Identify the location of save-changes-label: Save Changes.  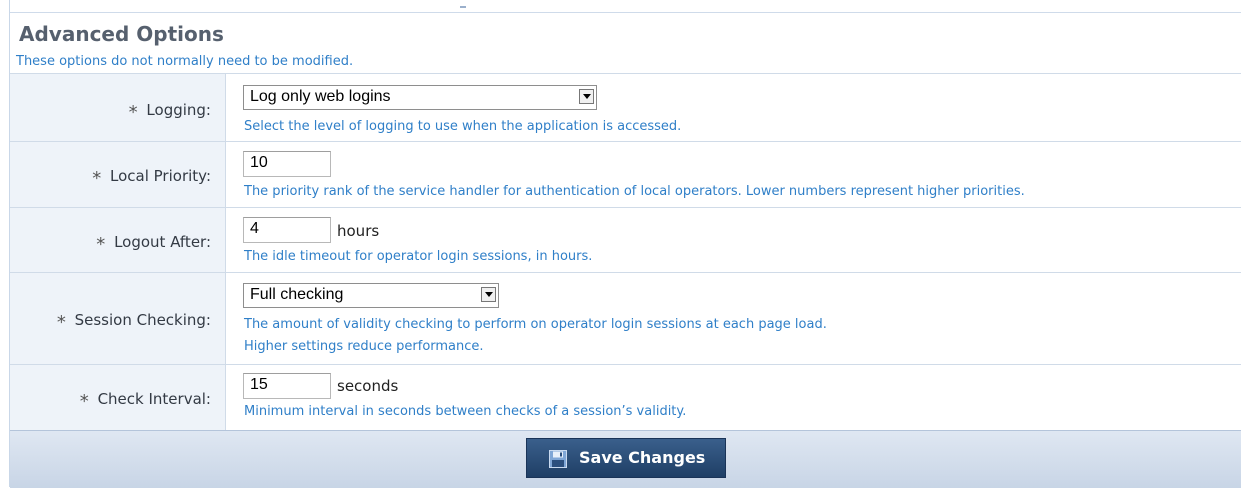
(642, 457).